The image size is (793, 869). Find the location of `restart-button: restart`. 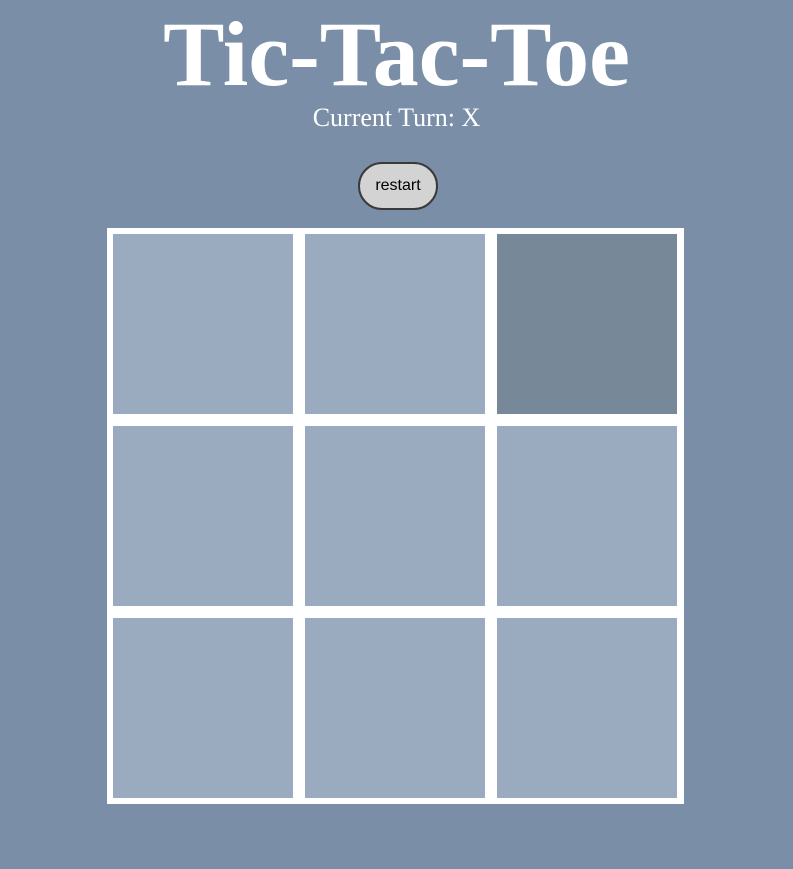

restart-button: restart is located at coordinates (398, 186).